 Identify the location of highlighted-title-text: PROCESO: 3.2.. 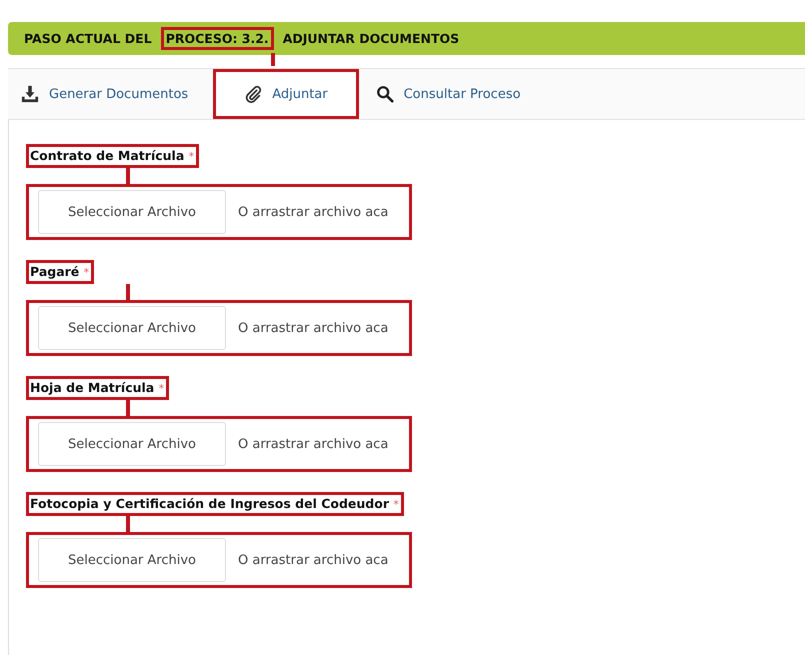
(217, 38).